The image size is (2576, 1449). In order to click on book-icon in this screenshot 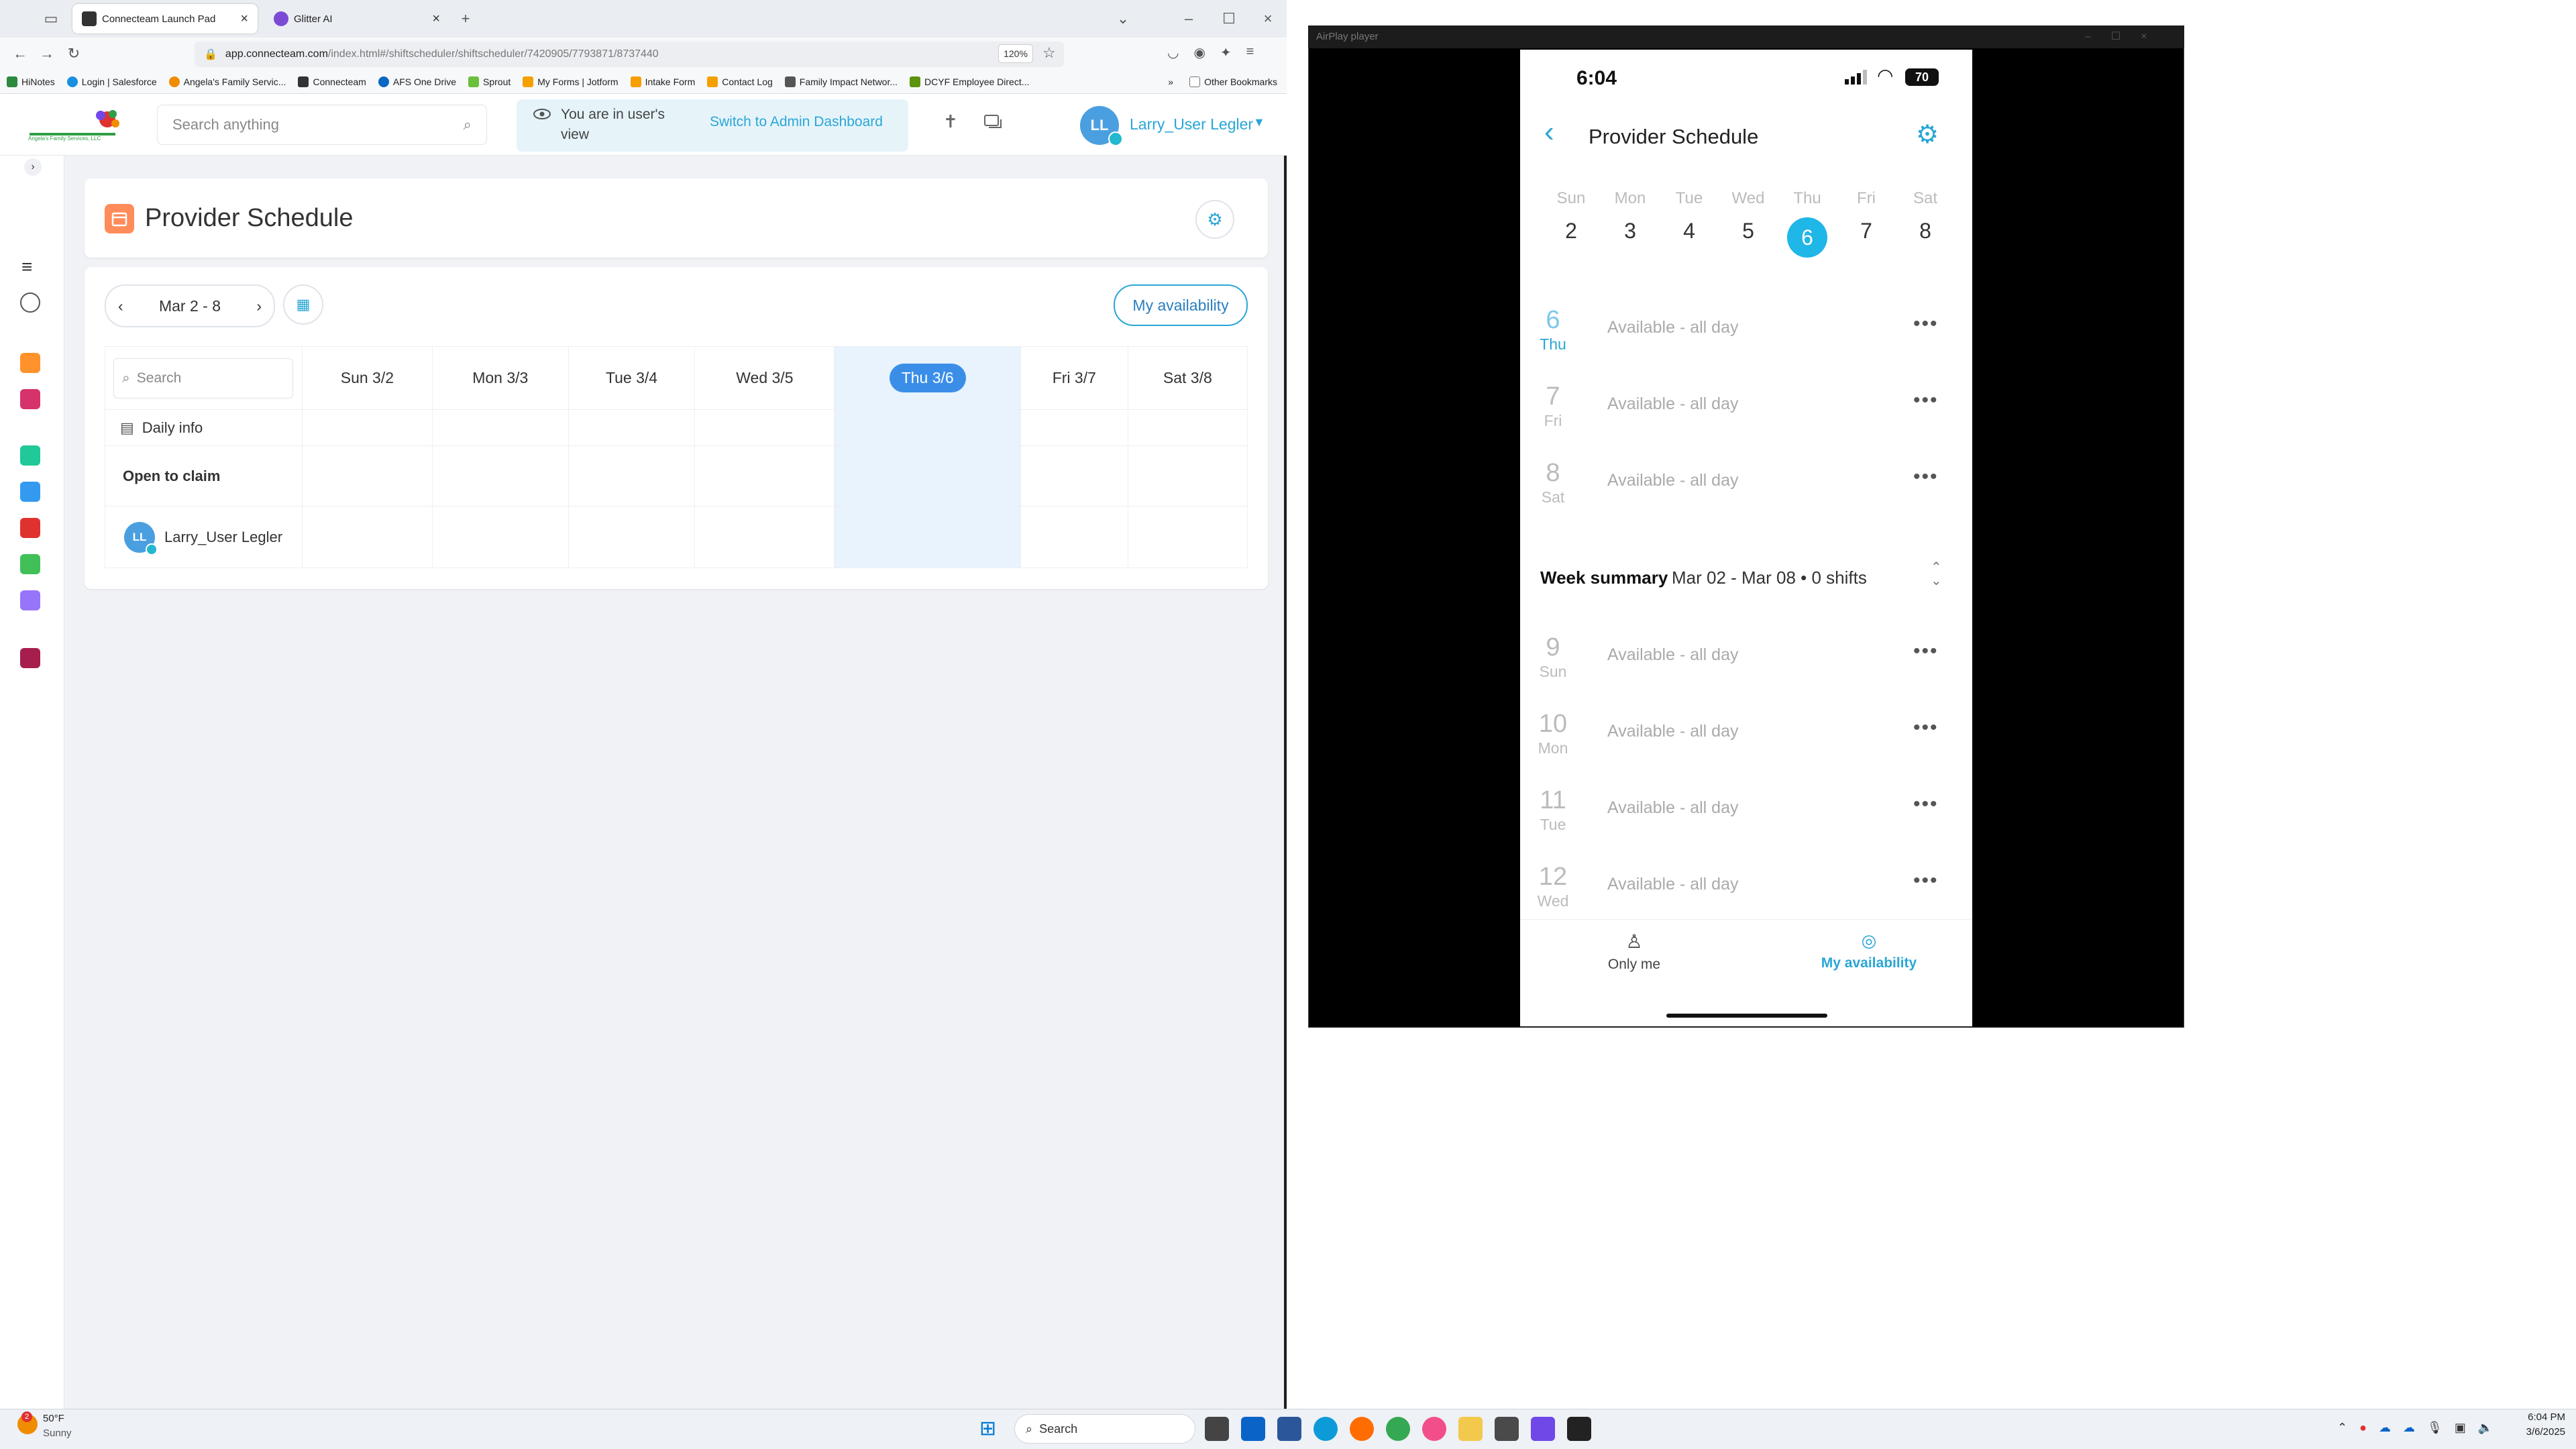, I will do `click(30, 658)`.